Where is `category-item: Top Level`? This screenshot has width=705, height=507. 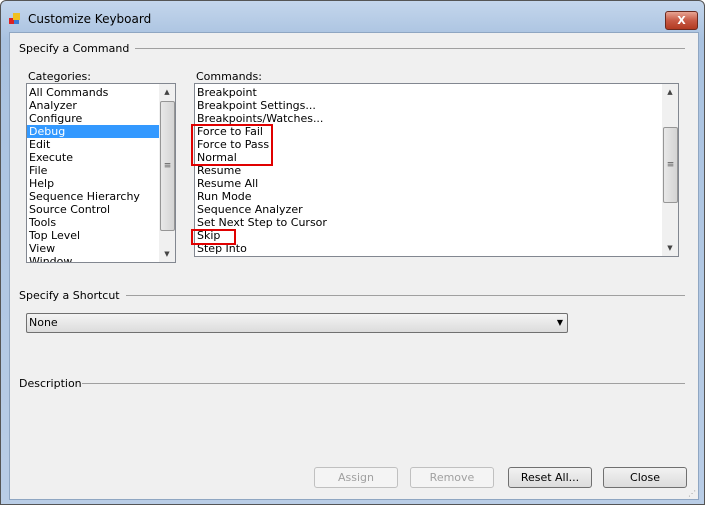 category-item: Top Level is located at coordinates (101, 235).